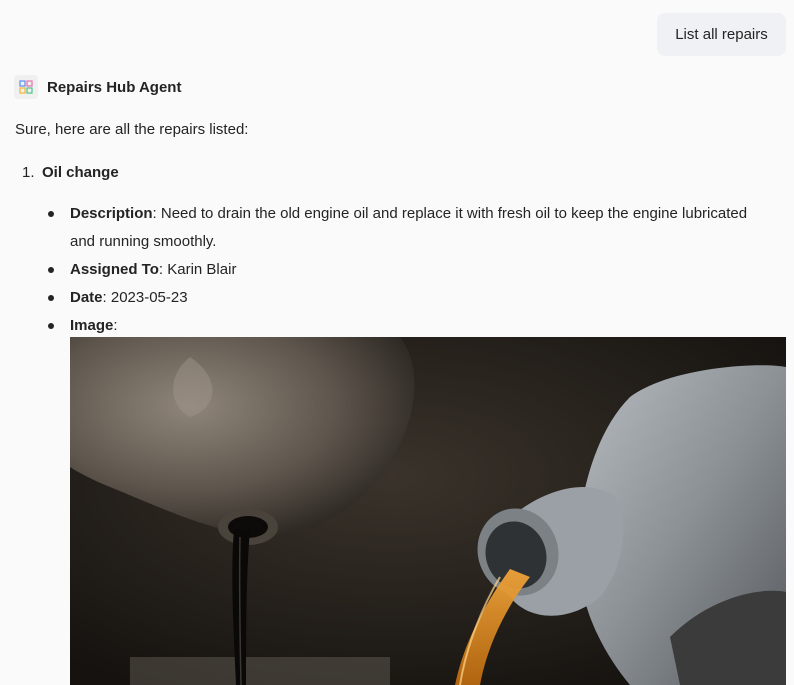 The width and height of the screenshot is (794, 685). I want to click on agent-header: Repairs Hub Agent, so click(97, 87).